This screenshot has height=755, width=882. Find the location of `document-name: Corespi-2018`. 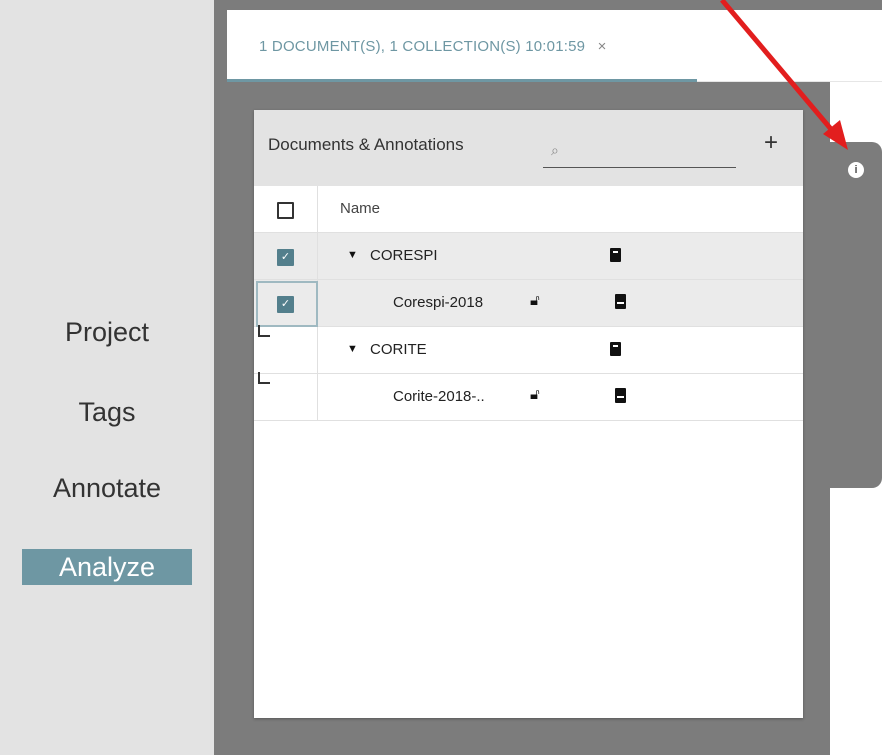

document-name: Corespi-2018 is located at coordinates (438, 302).